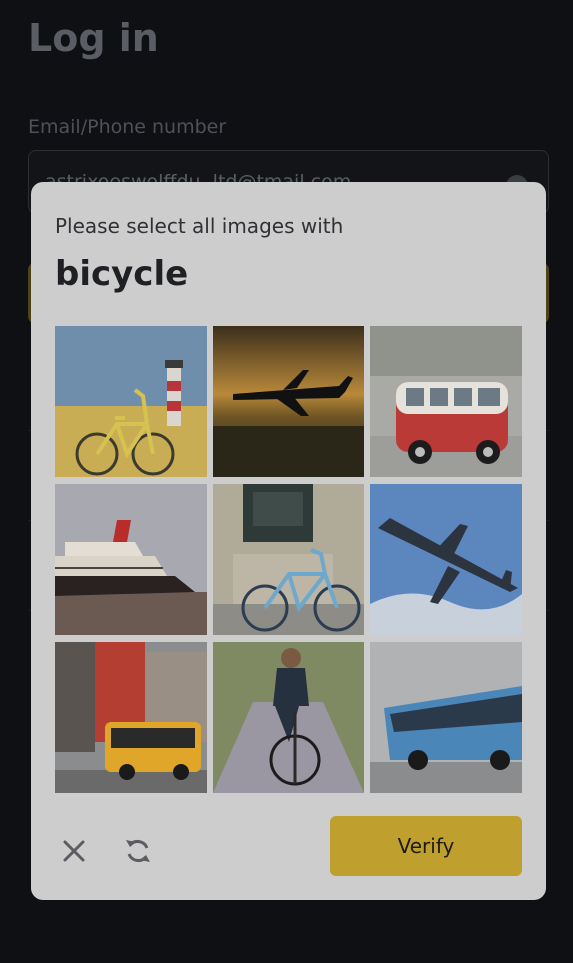 This screenshot has height=963, width=573. I want to click on close-button, so click(74, 851).